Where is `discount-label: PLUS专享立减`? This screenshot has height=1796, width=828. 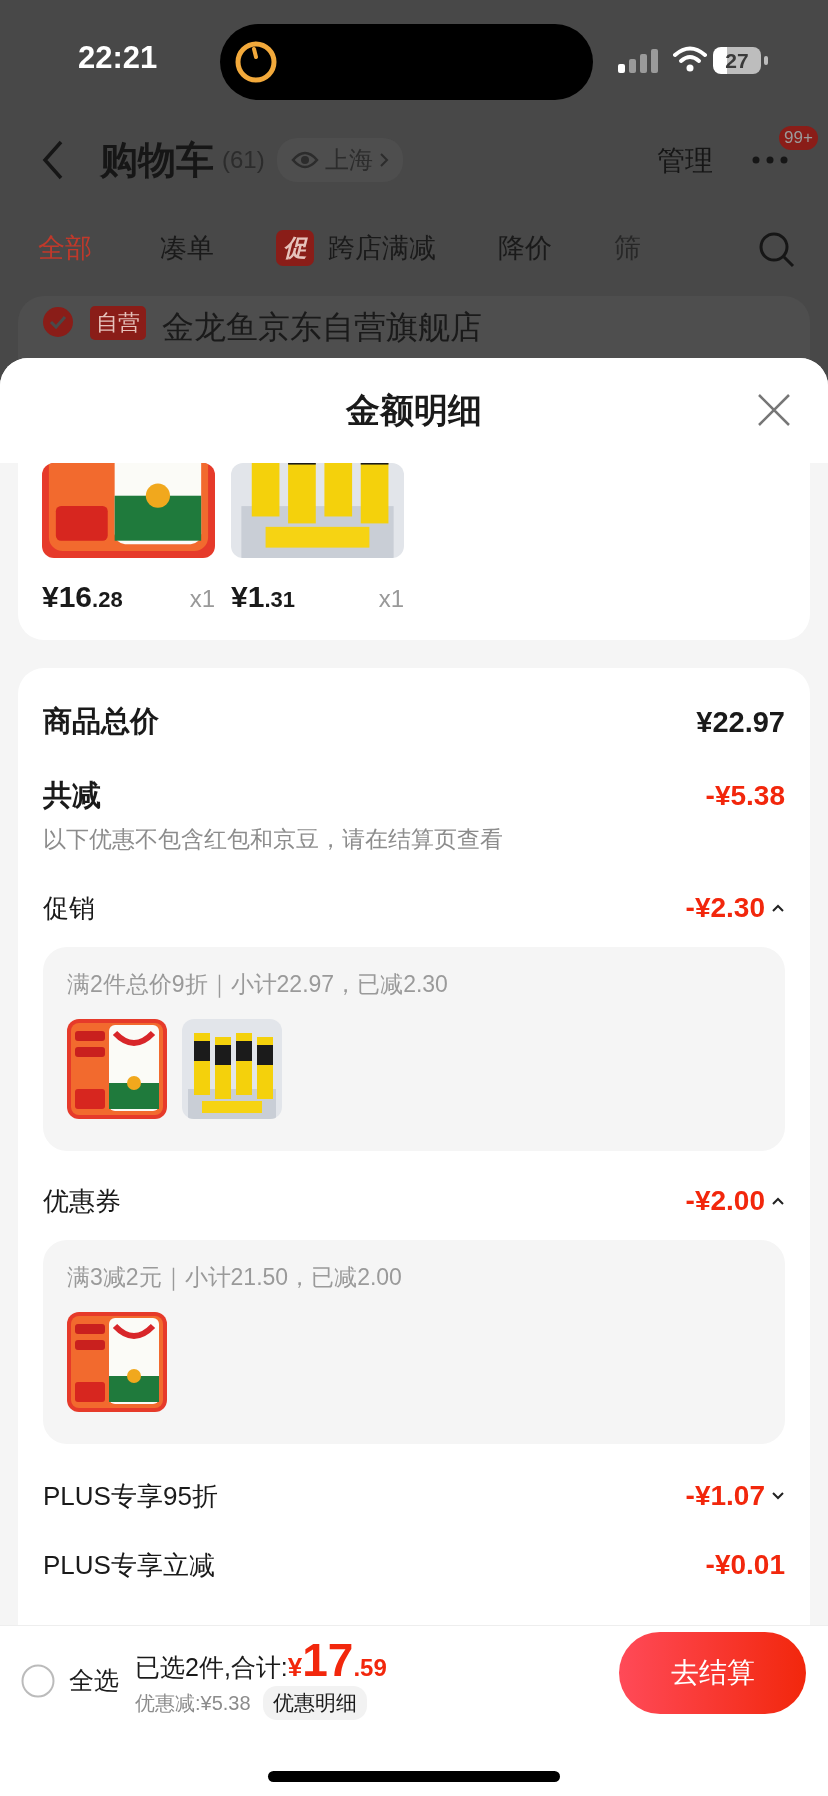 discount-label: PLUS专享立减 is located at coordinates (129, 1565).